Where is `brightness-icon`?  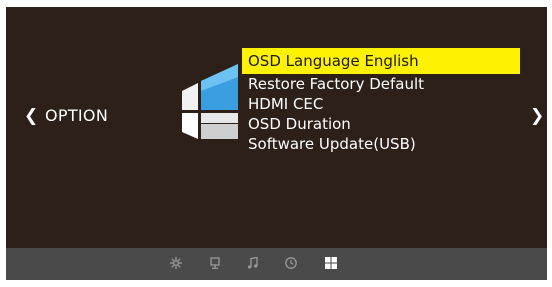 brightness-icon is located at coordinates (176, 263).